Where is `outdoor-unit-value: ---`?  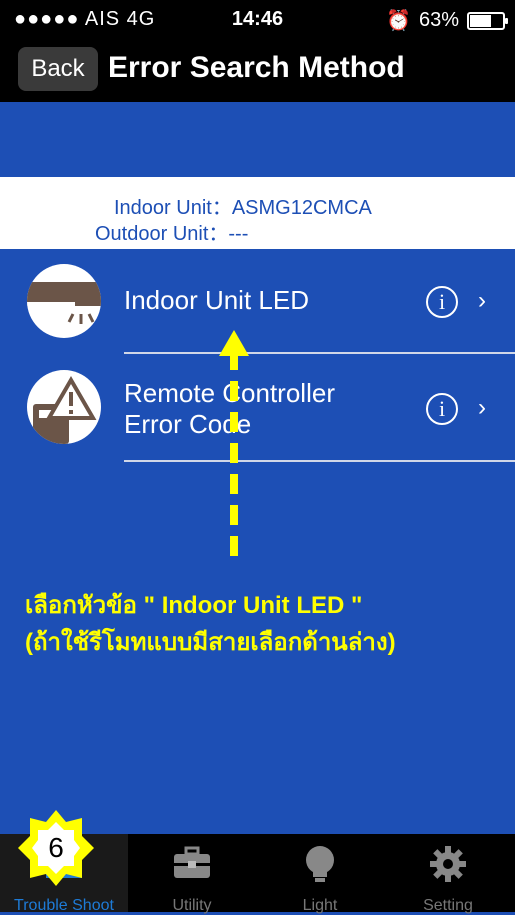 outdoor-unit-value: --- is located at coordinates (238, 234).